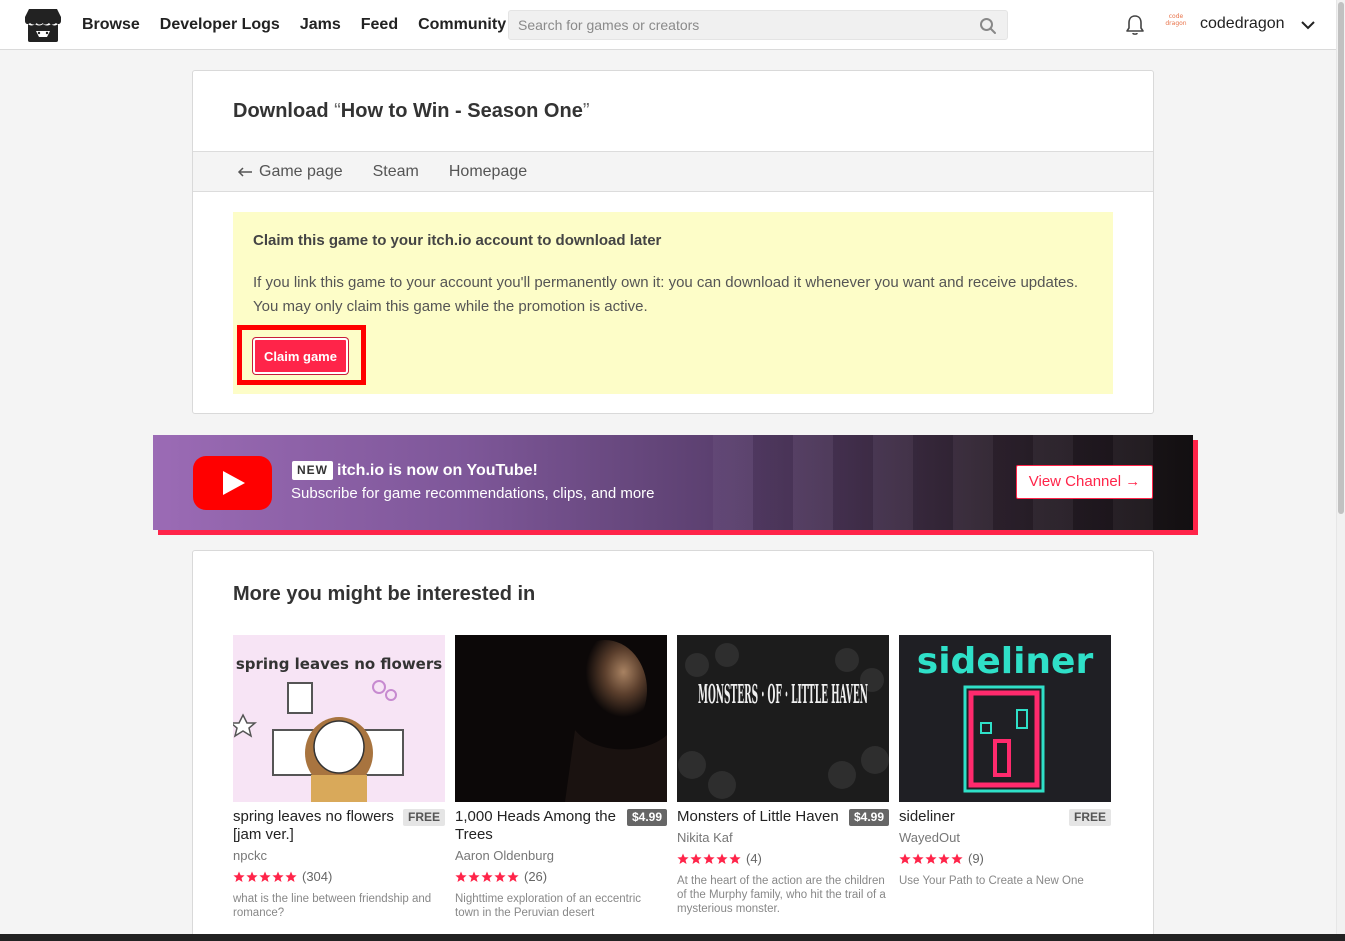 Image resolution: width=1345 pixels, height=941 pixels. Describe the element at coordinates (339, 855) in the screenshot. I see `game-author: npckc` at that location.